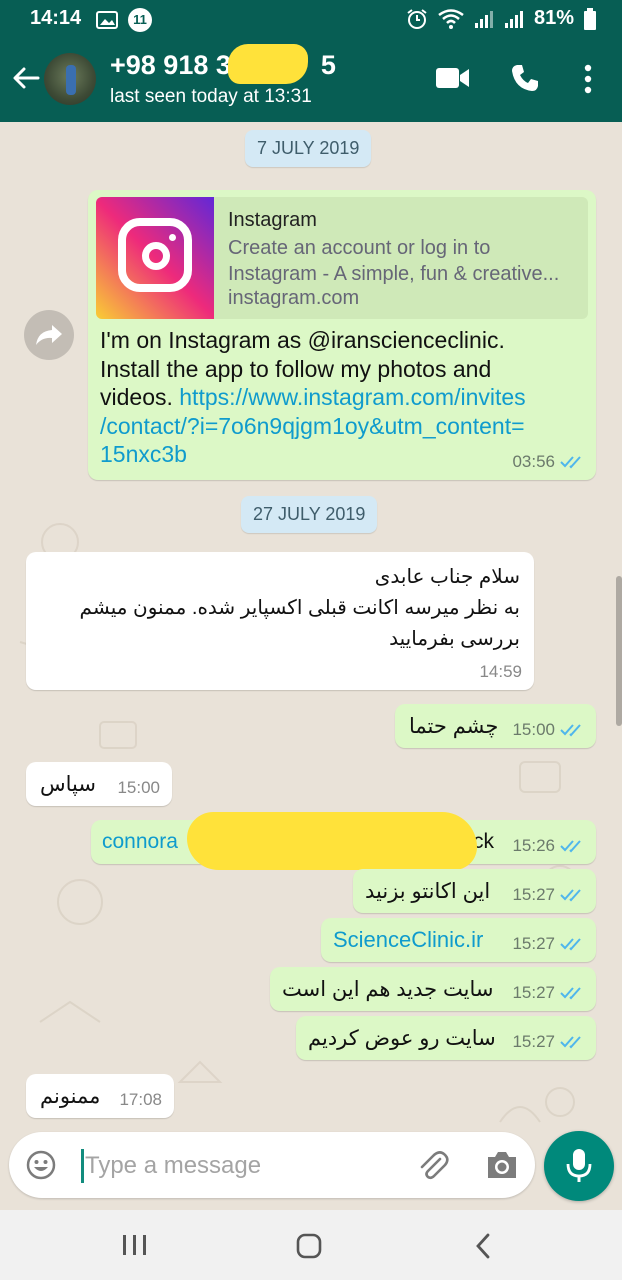  I want to click on message-input: Type a message, so click(173, 1166).